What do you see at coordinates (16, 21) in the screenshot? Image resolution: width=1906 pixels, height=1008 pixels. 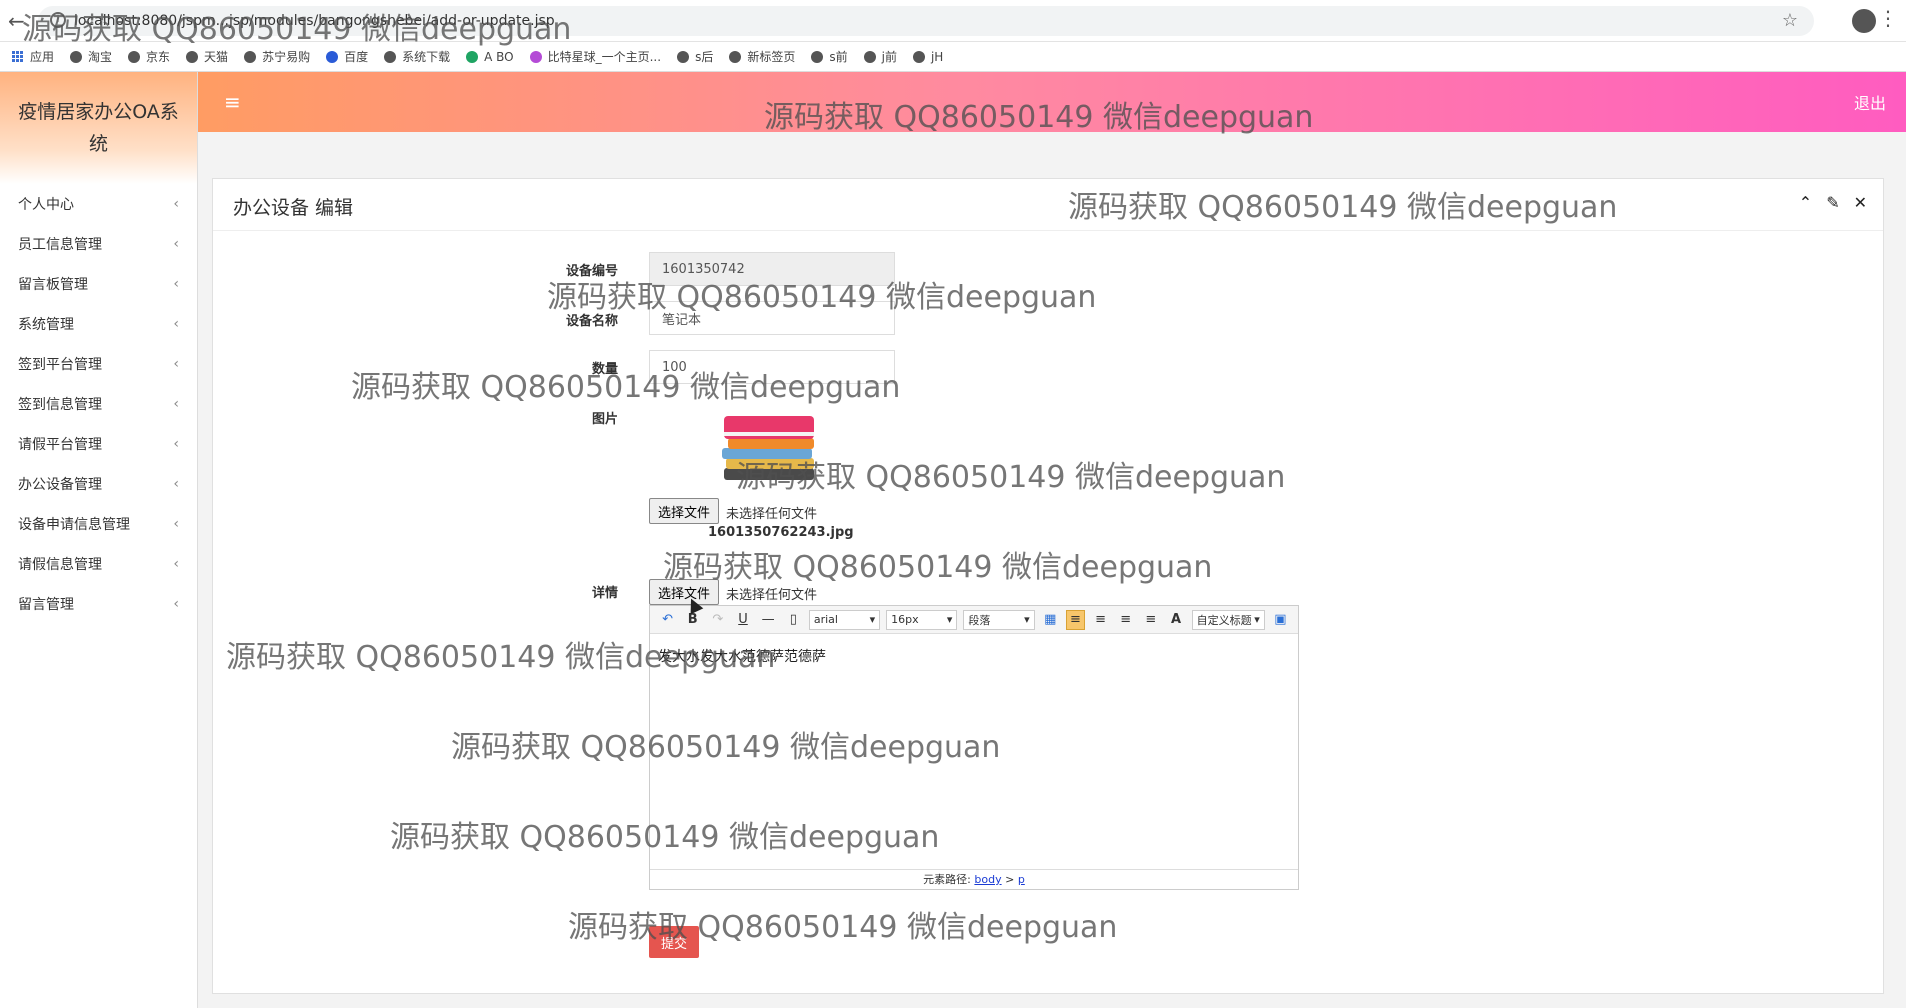 I see `back-arrow-icon: ←` at bounding box center [16, 21].